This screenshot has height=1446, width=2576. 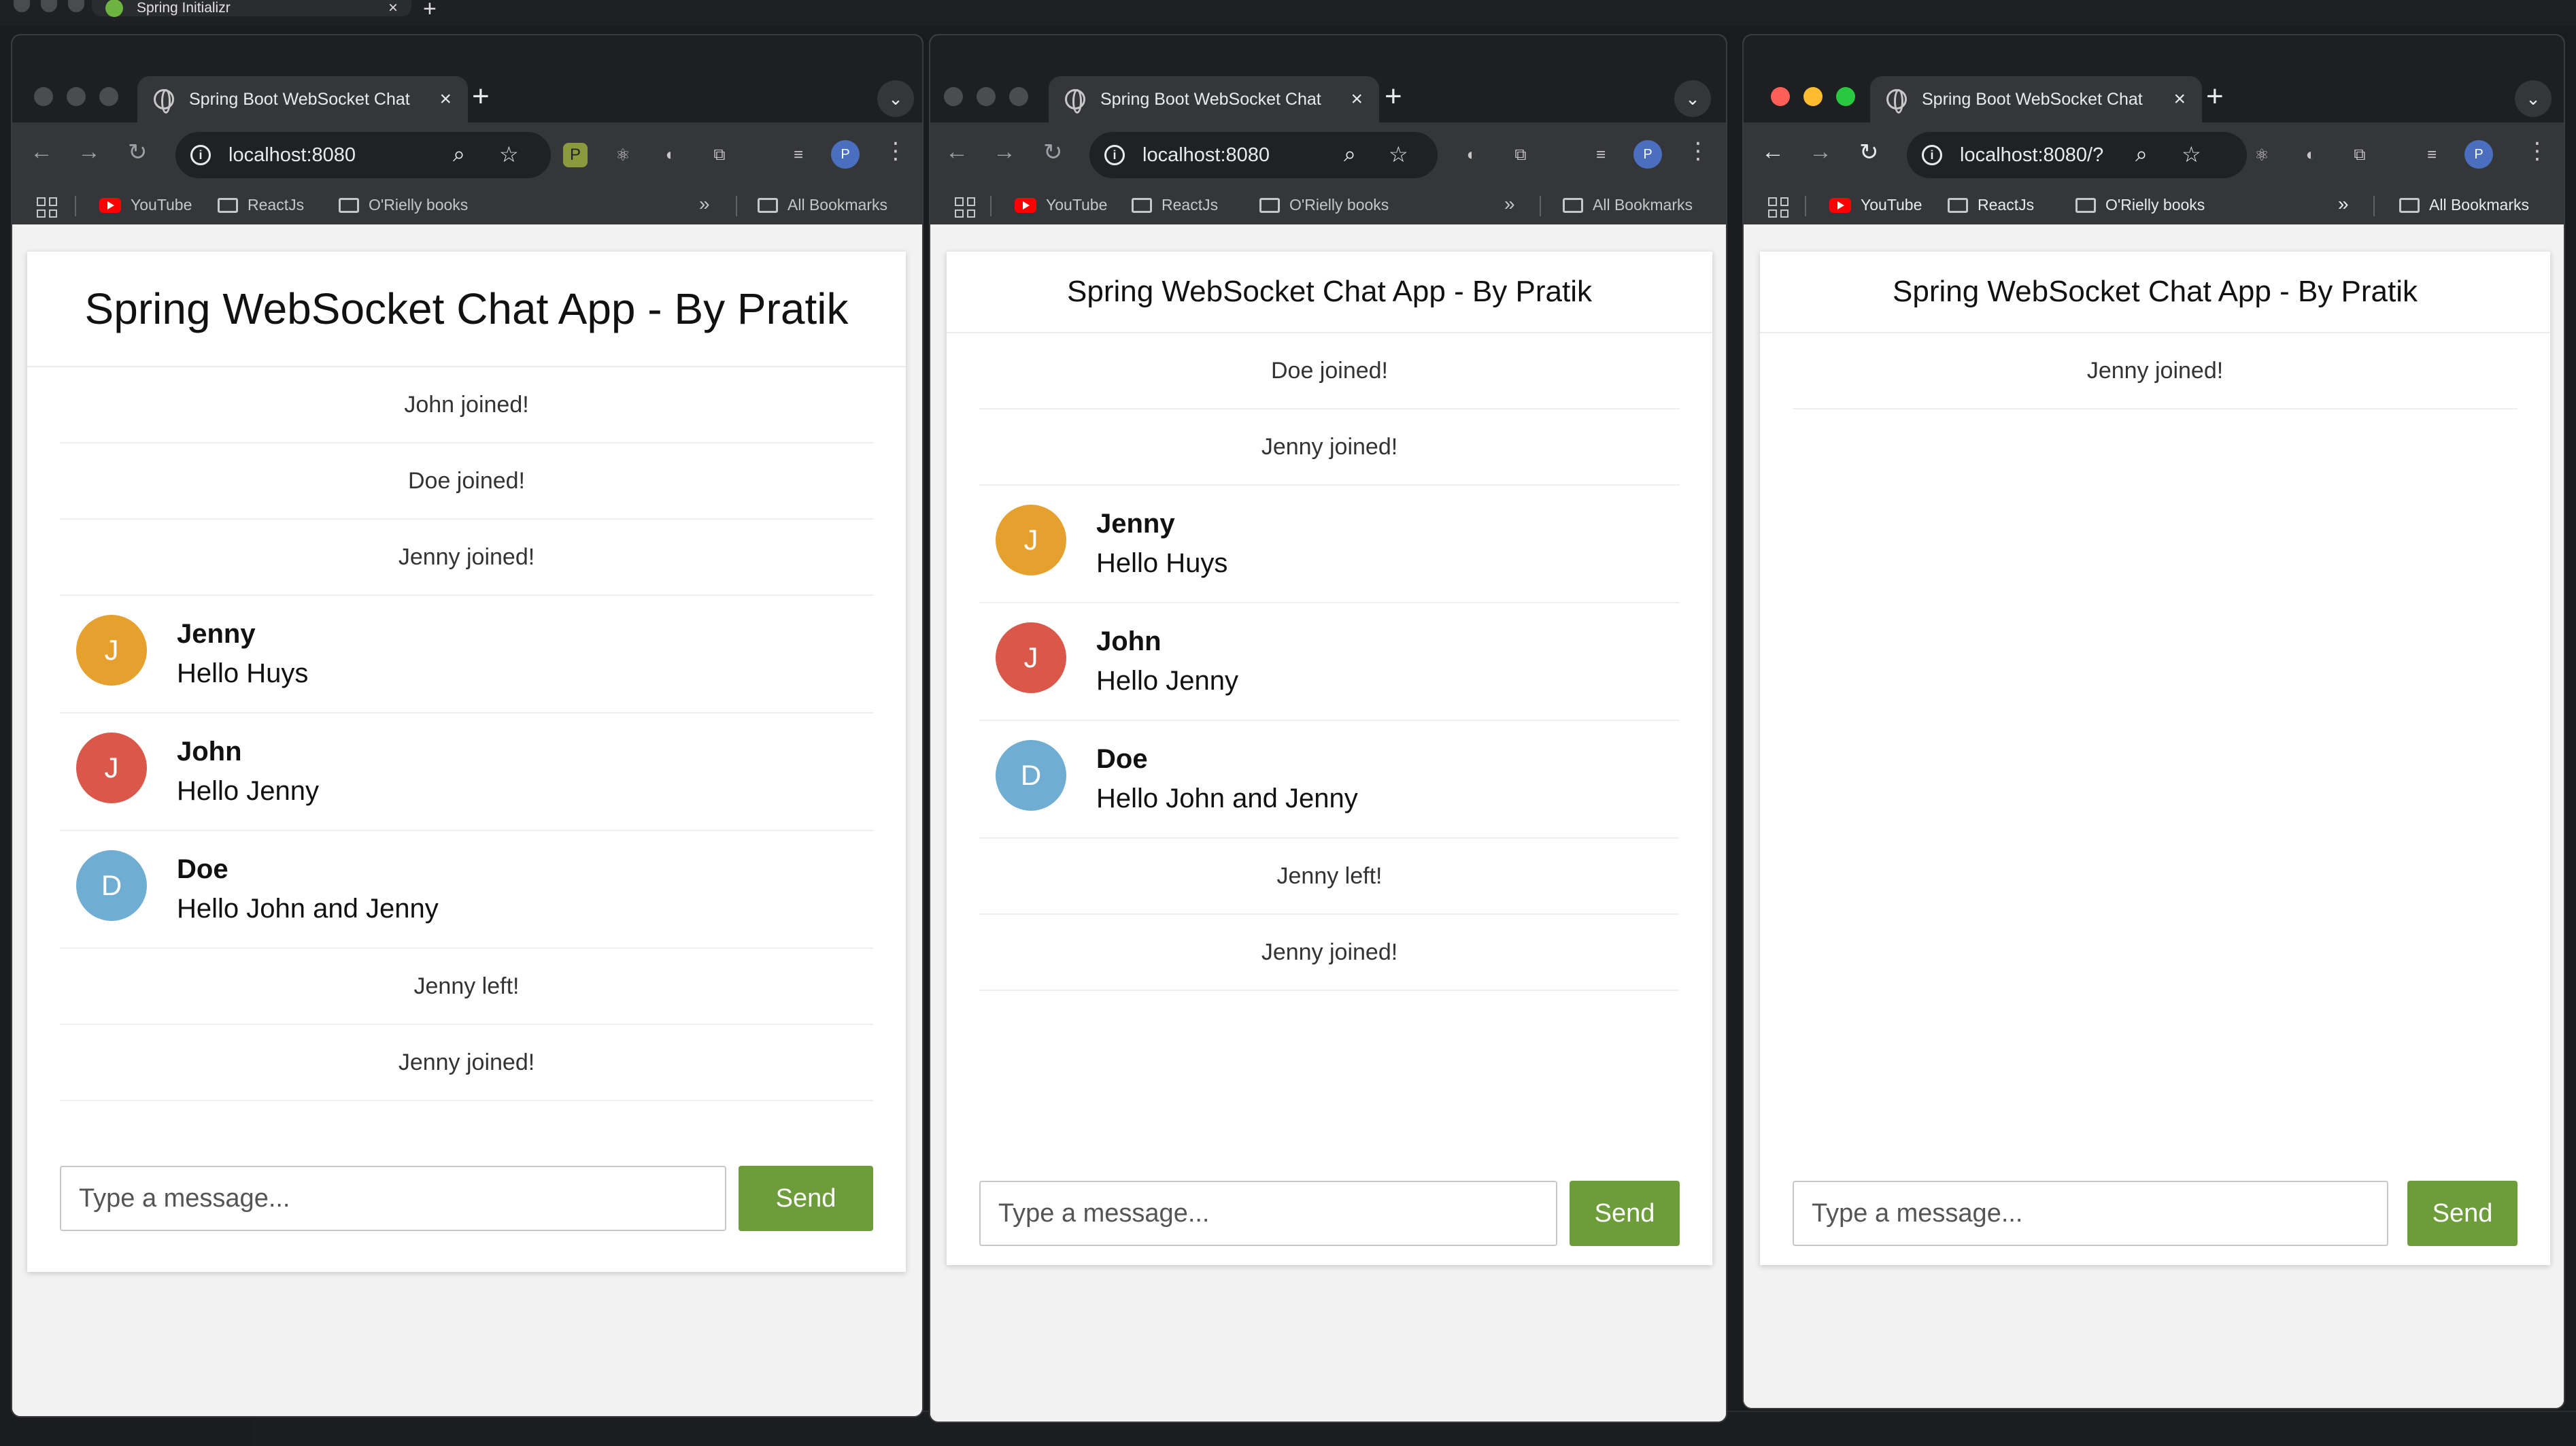 I want to click on background-tab: Spring Initializr ×, so click(x=251, y=9).